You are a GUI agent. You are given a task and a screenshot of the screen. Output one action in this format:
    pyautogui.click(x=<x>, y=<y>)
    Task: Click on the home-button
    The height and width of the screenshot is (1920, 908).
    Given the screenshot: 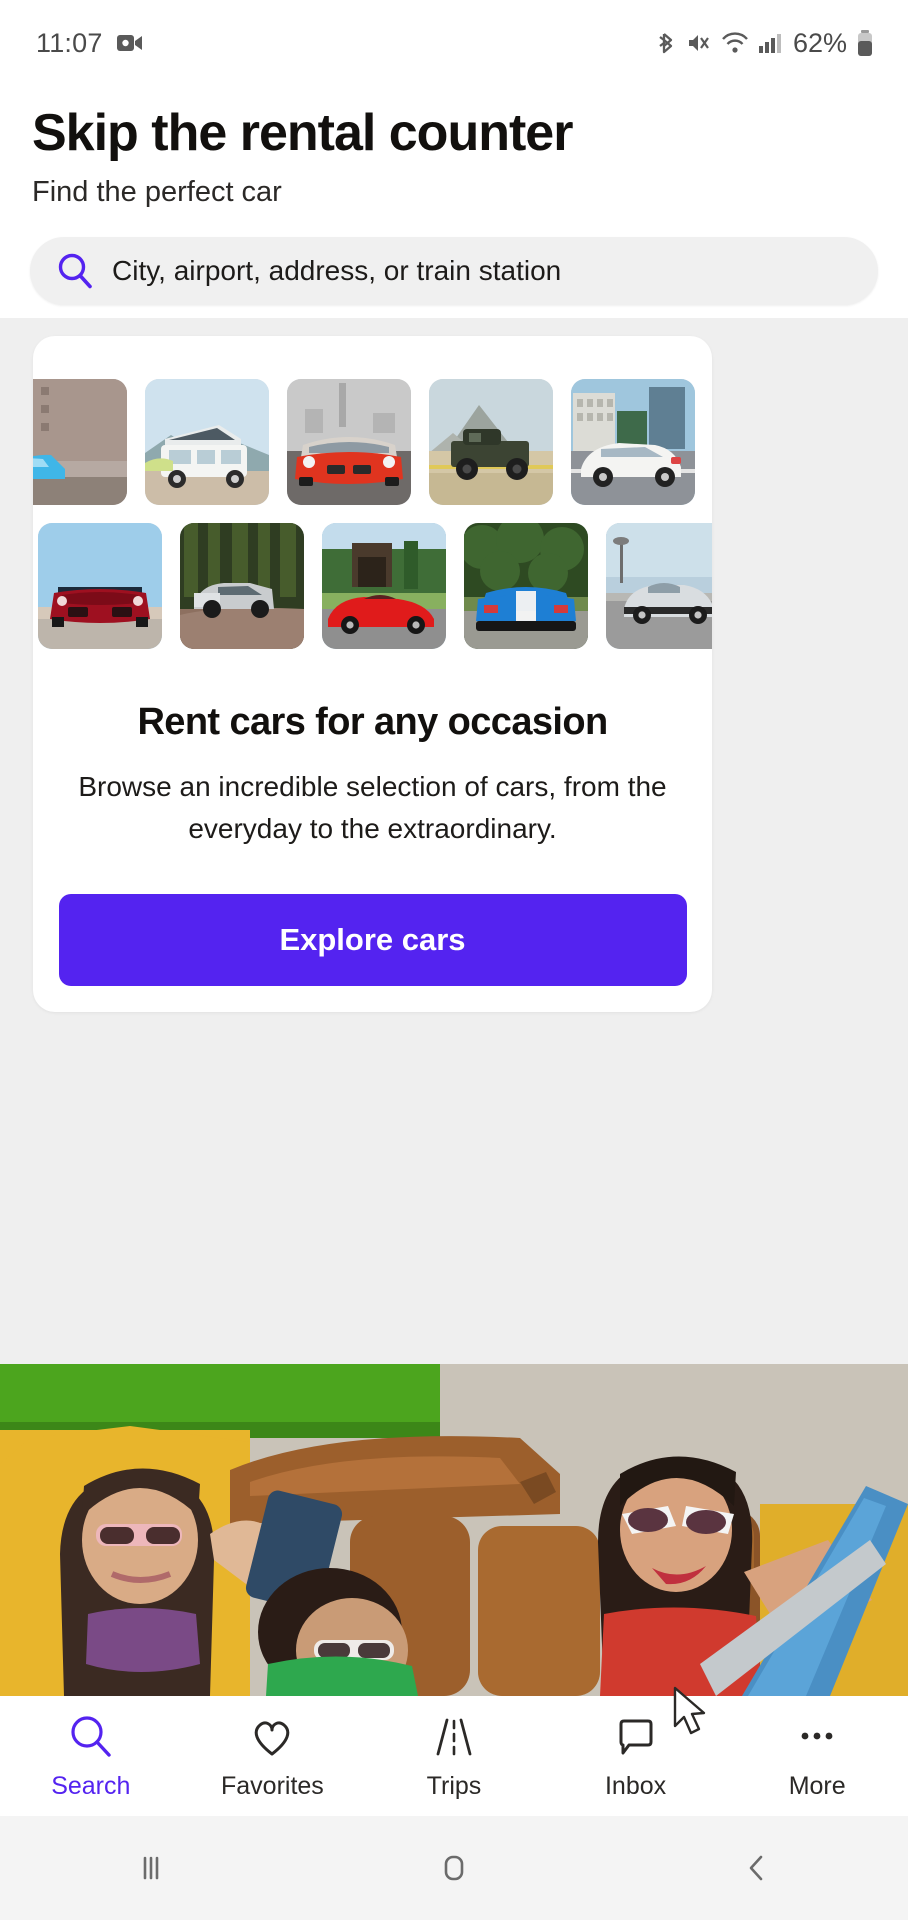 What is the action you would take?
    pyautogui.click(x=454, y=1868)
    